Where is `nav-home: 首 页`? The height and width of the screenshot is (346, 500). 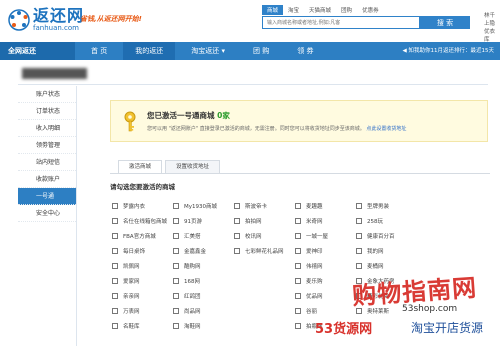 nav-home: 首 页 is located at coordinates (99, 51).